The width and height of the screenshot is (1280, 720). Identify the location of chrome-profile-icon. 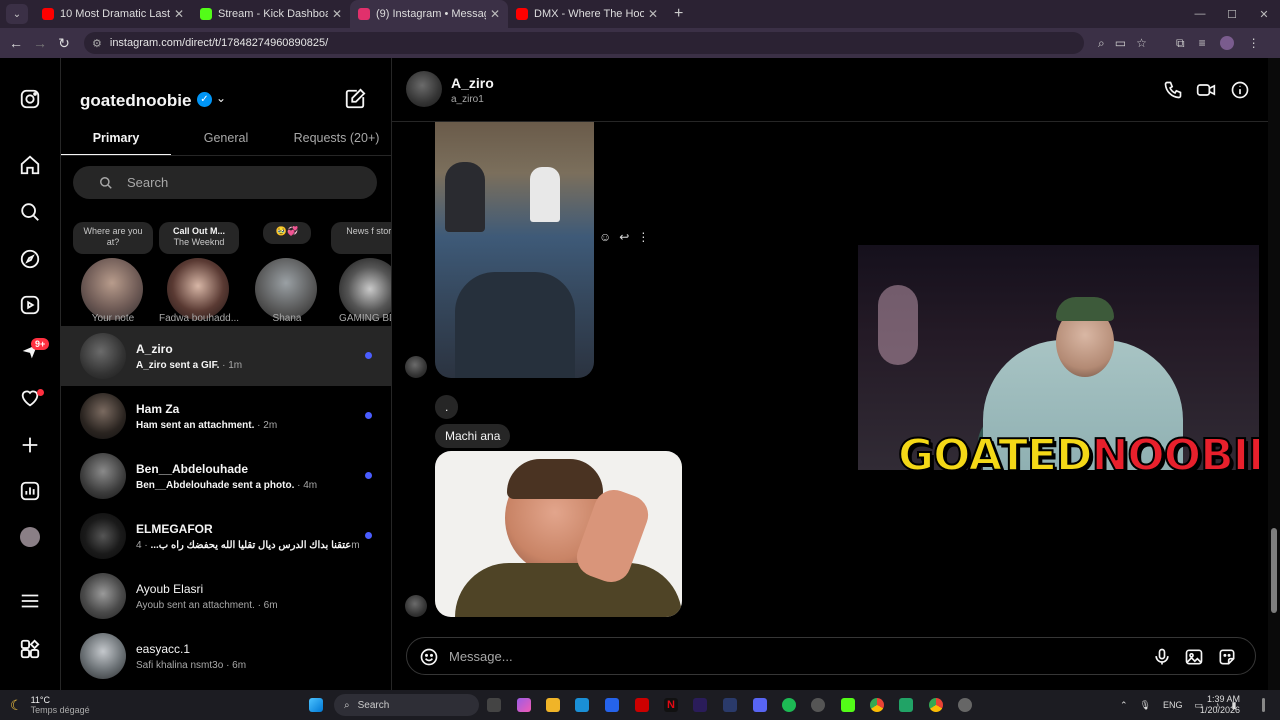
(936, 705).